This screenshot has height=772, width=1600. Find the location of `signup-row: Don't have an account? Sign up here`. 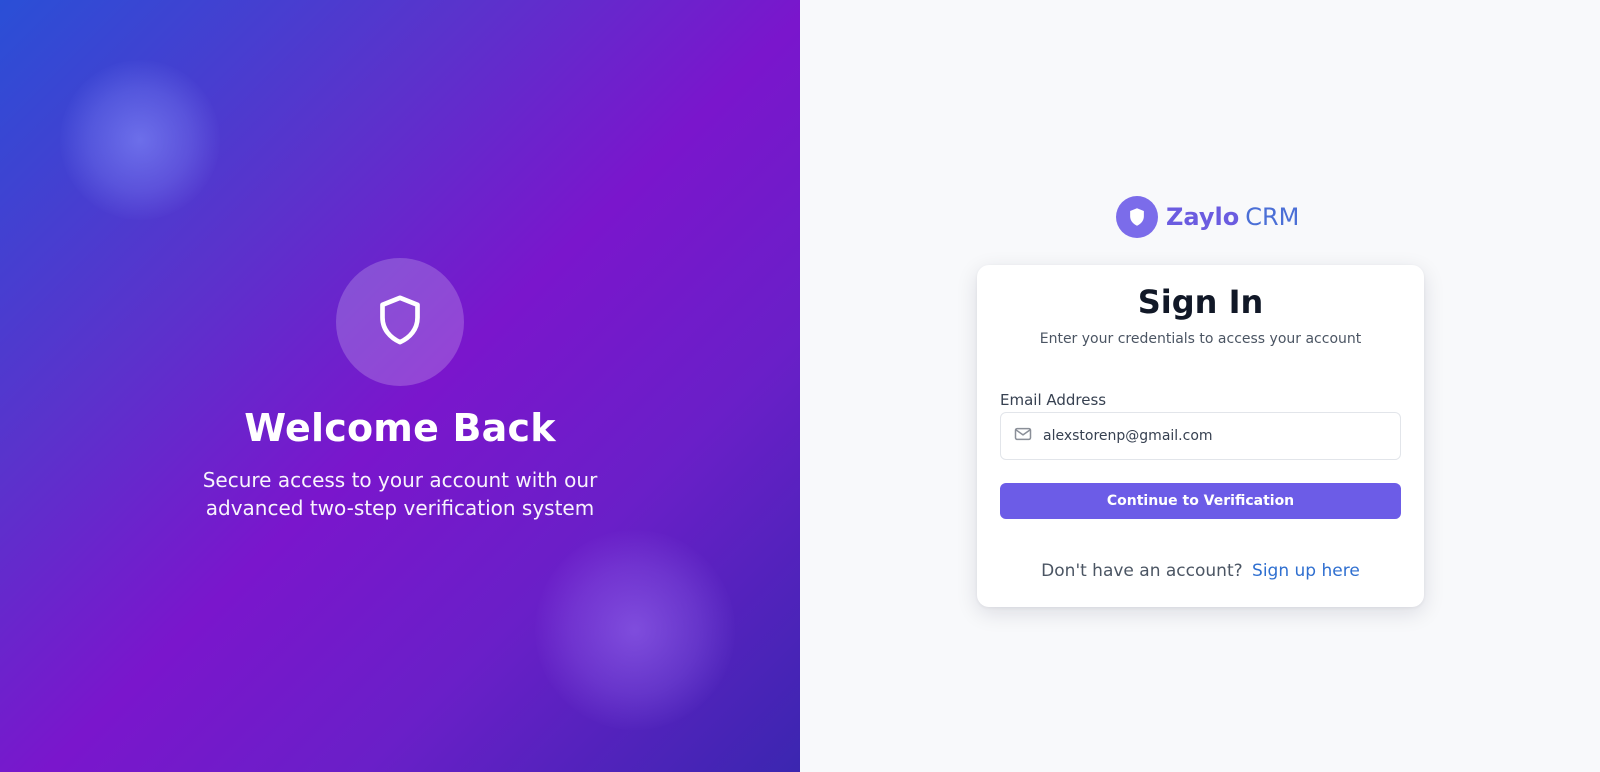

signup-row: Don't have an account? Sign up here is located at coordinates (1200, 571).